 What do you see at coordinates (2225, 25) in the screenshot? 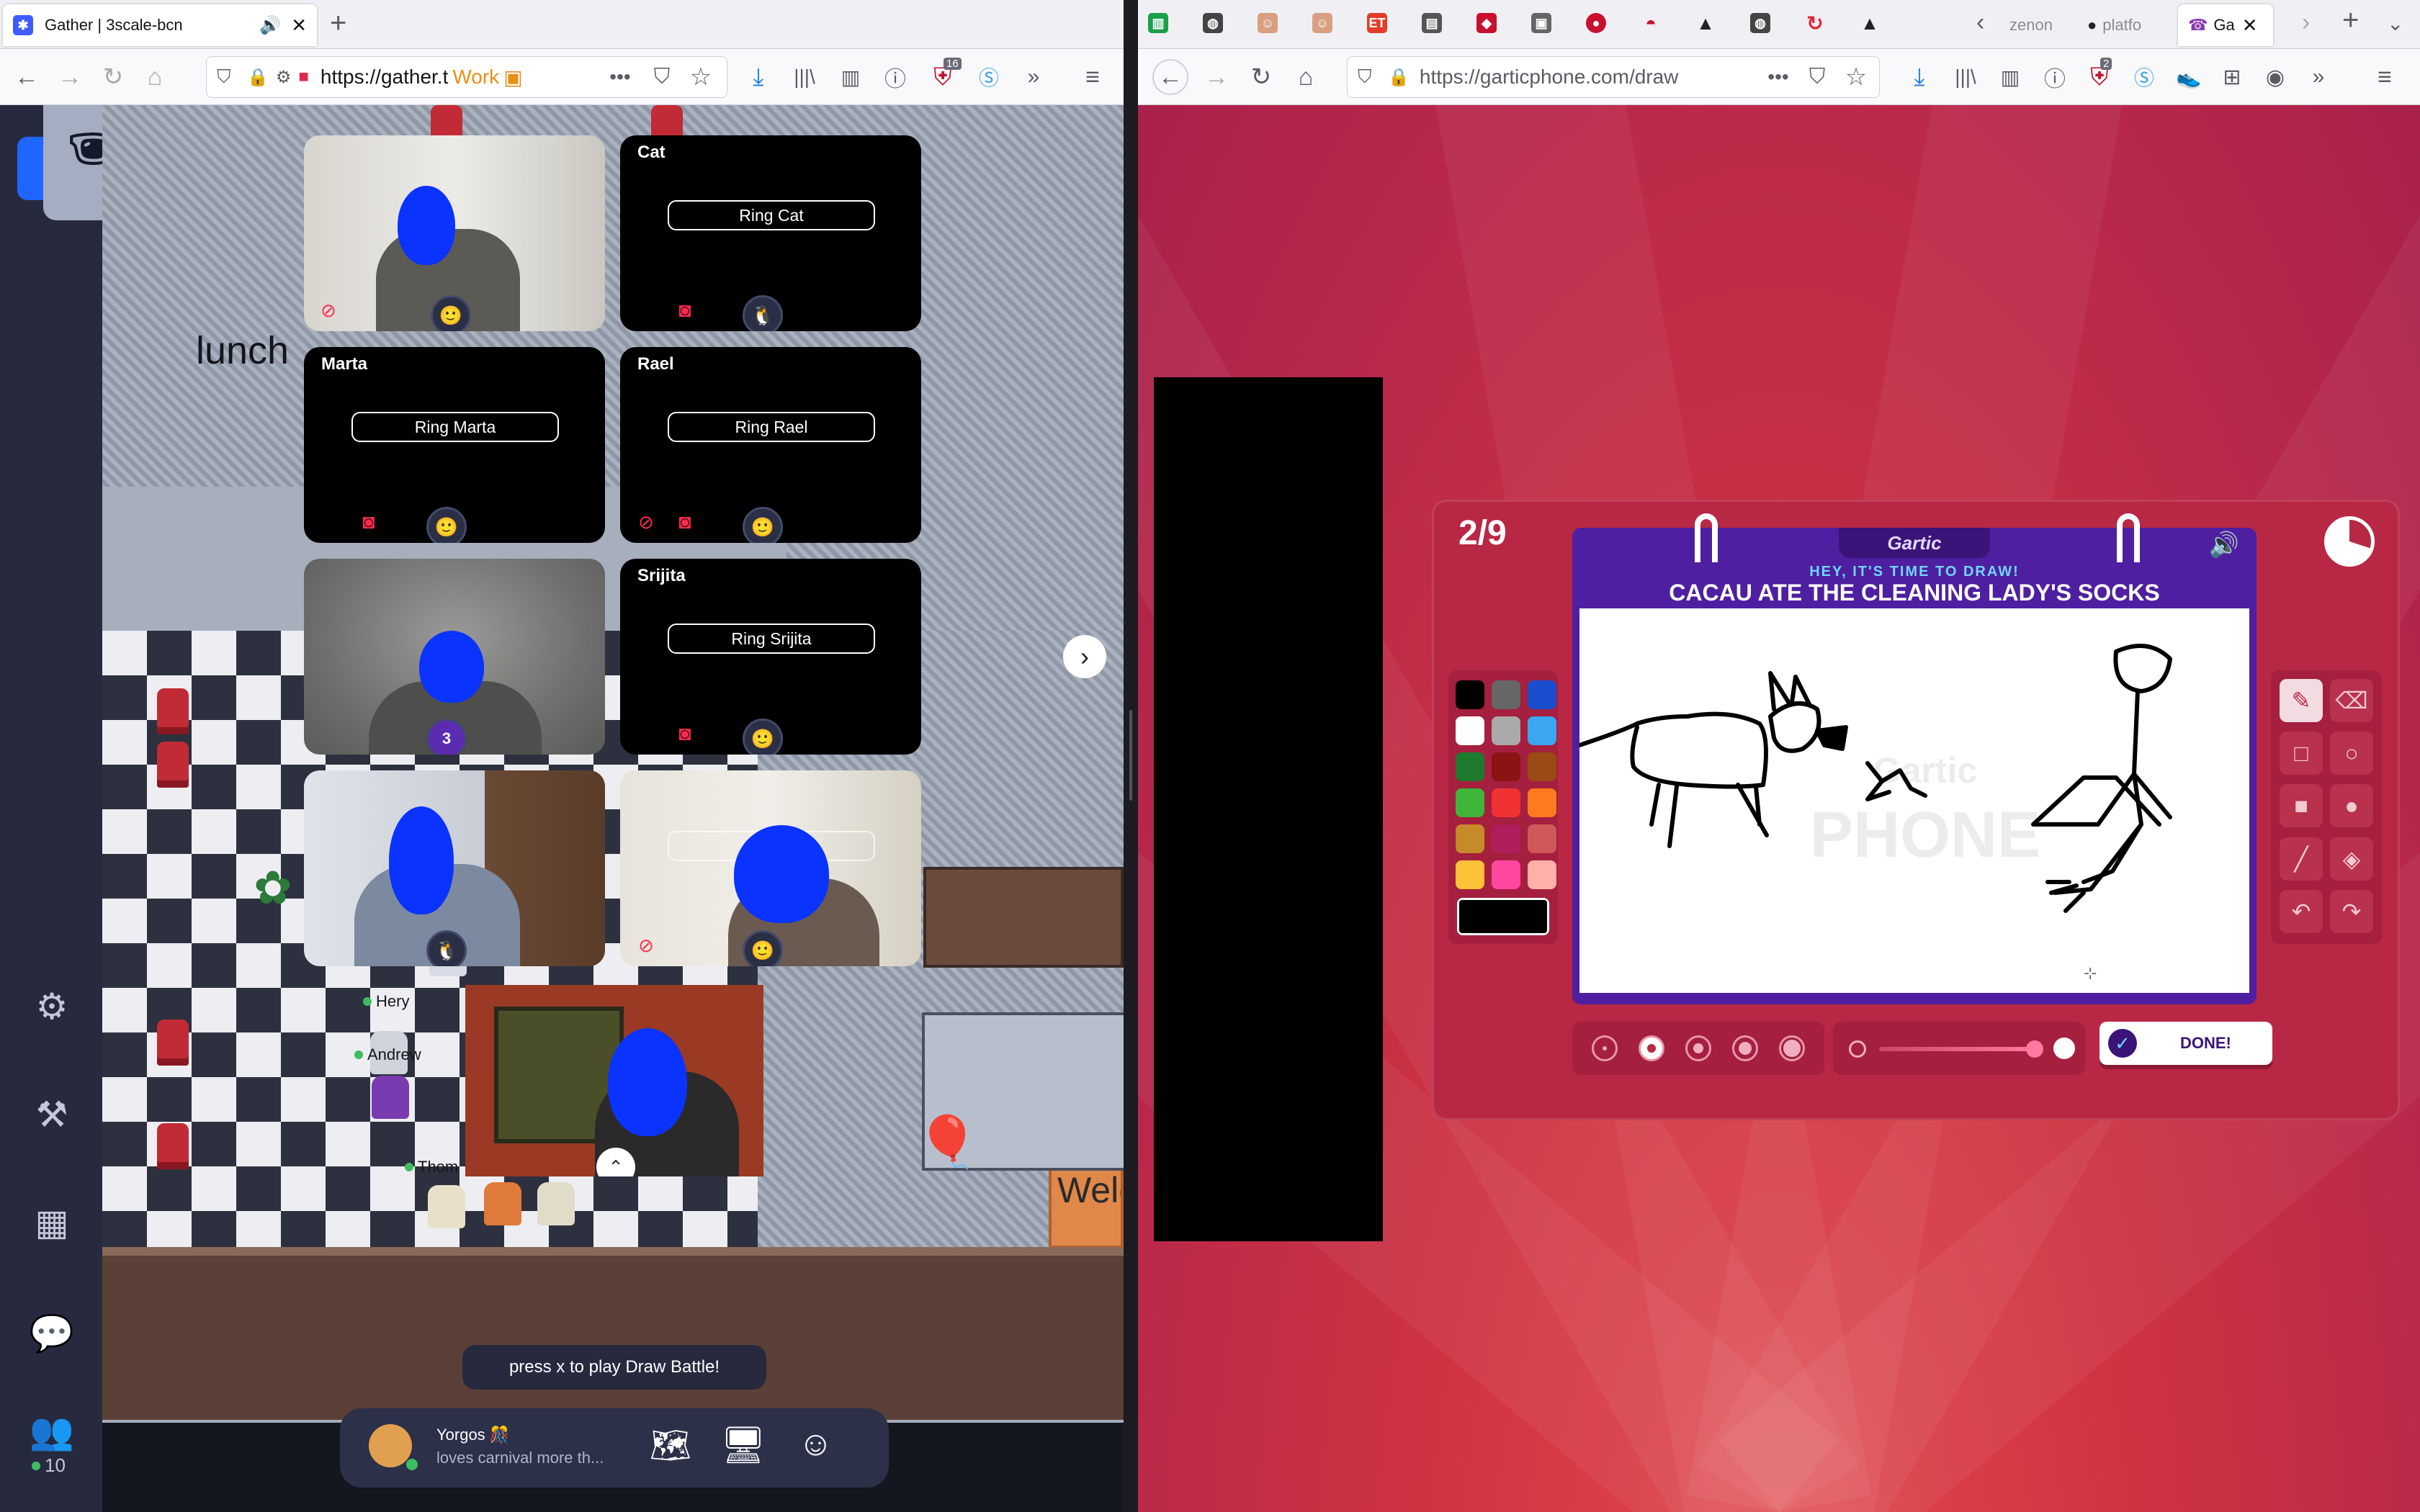
I see `tab-gartic: ☎ Ga ✕` at bounding box center [2225, 25].